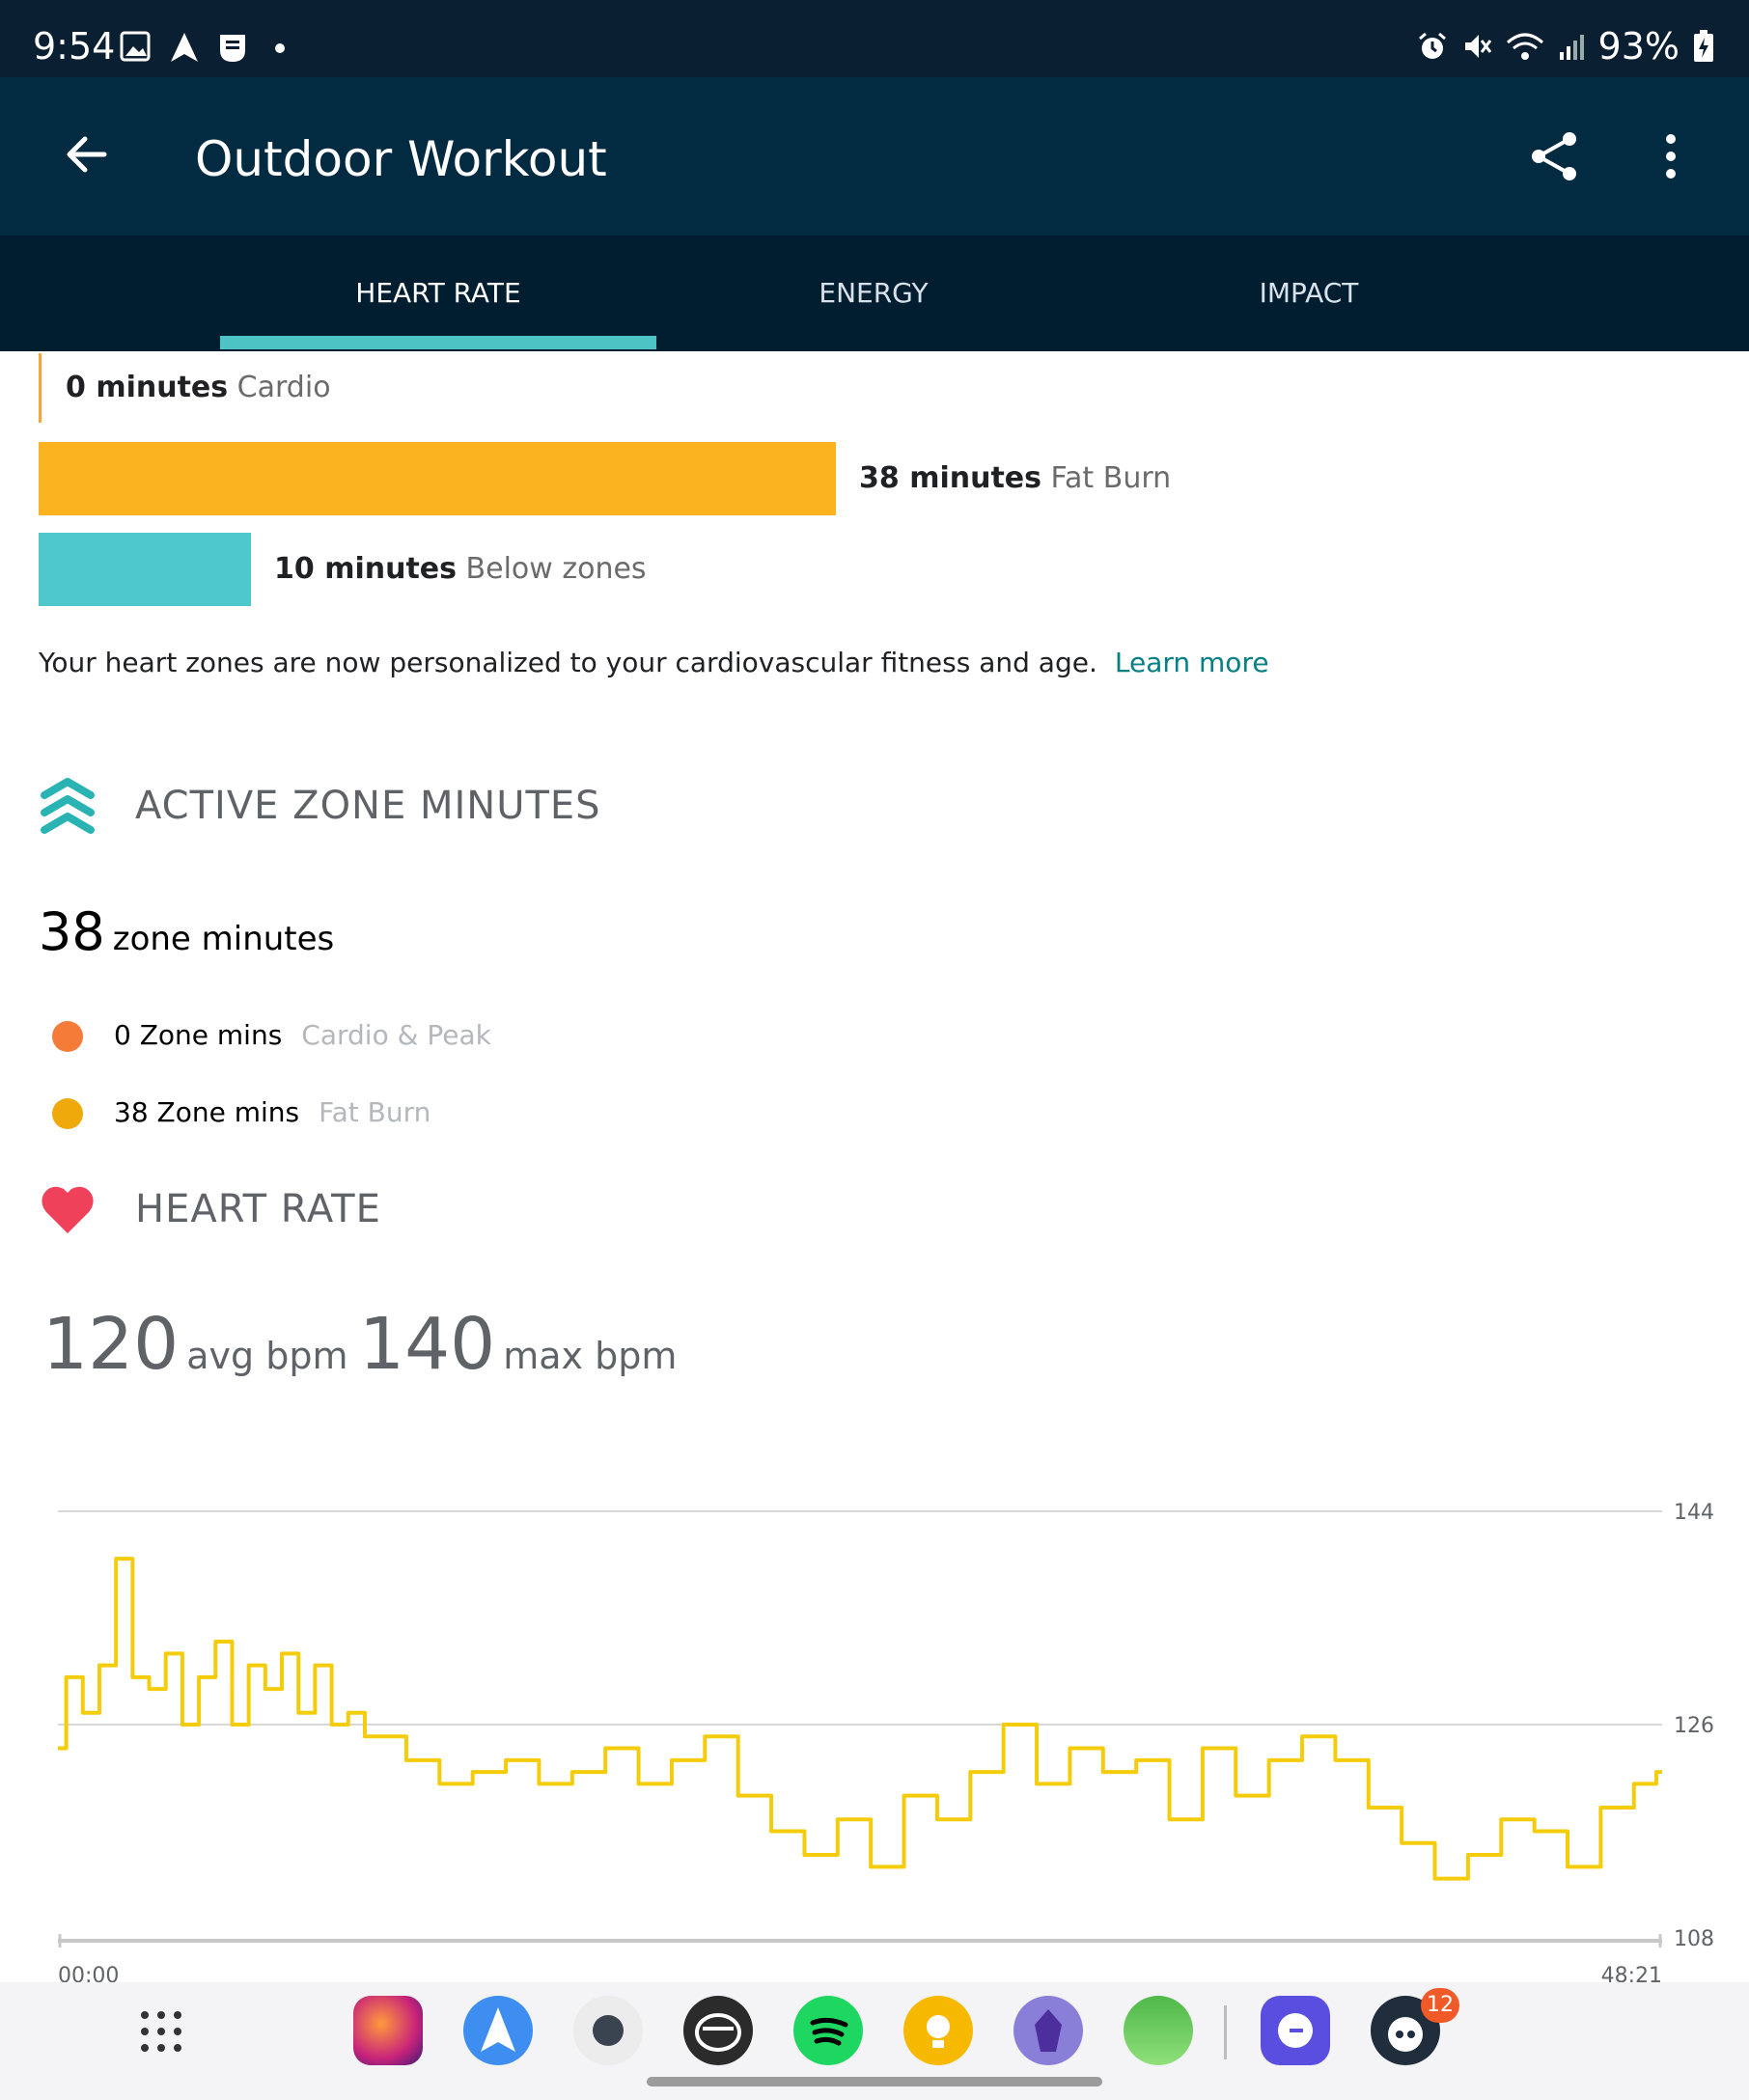 The height and width of the screenshot is (2100, 1749). What do you see at coordinates (1638, 46) in the screenshot?
I see `battery-percent: 93%` at bounding box center [1638, 46].